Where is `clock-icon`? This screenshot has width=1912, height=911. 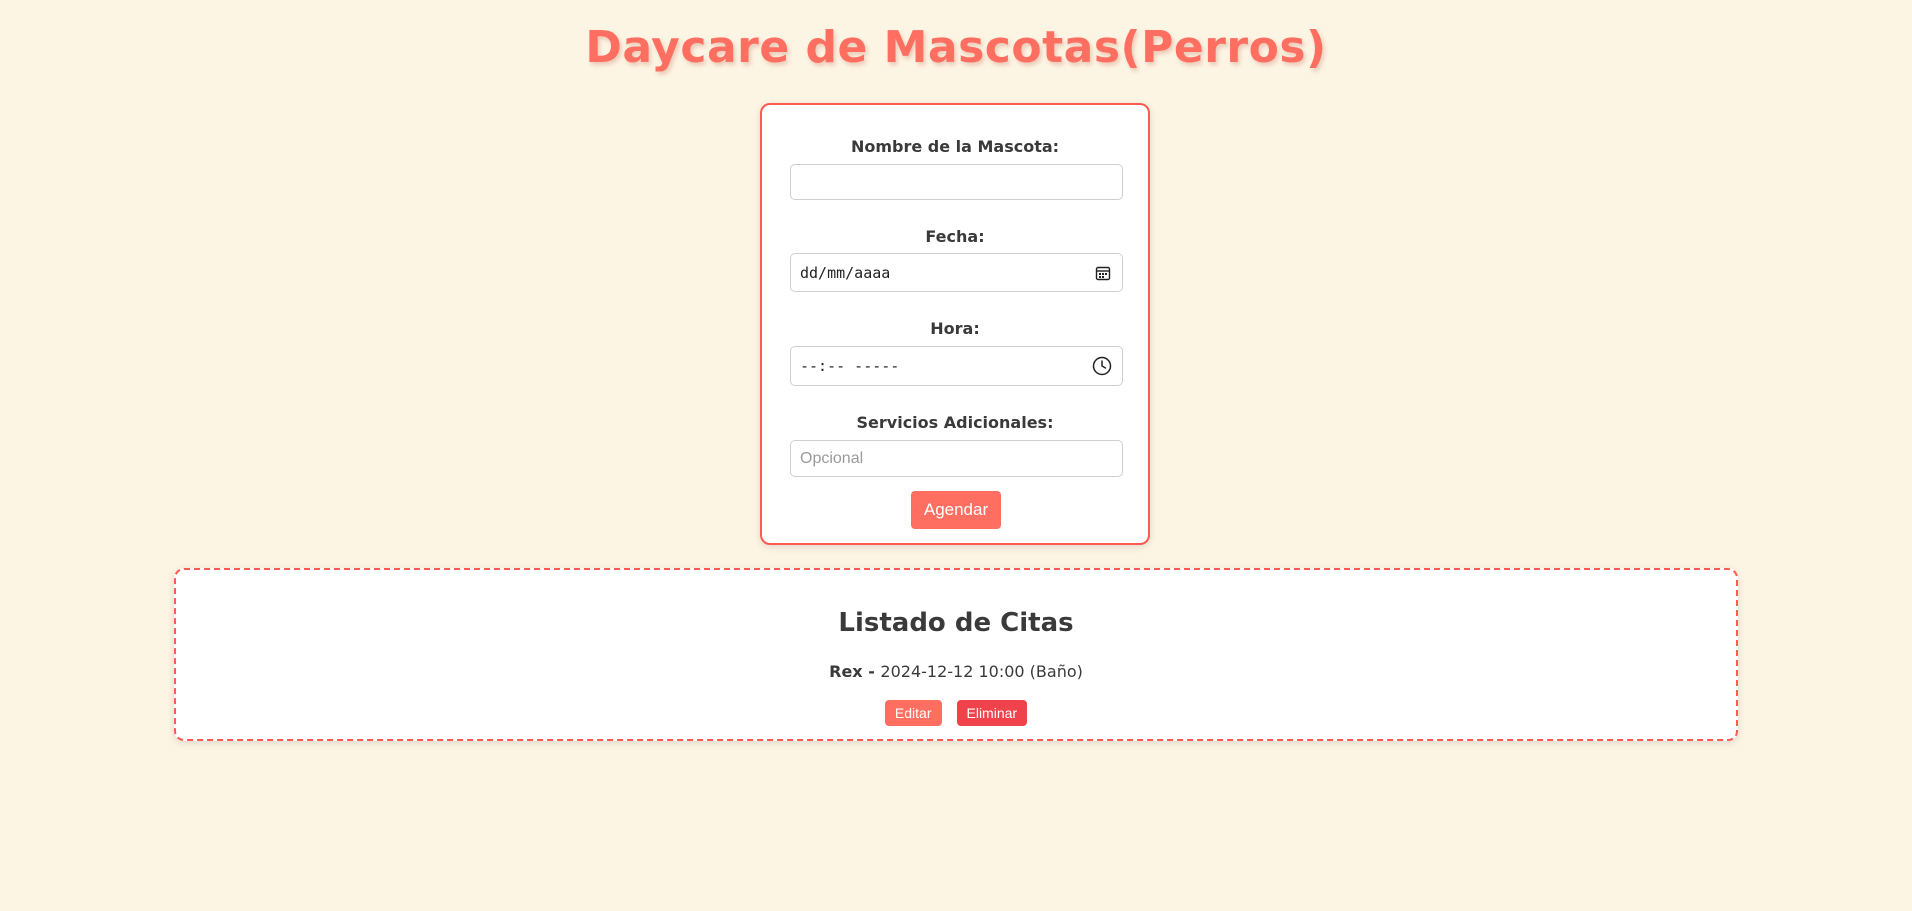
clock-icon is located at coordinates (1102, 366).